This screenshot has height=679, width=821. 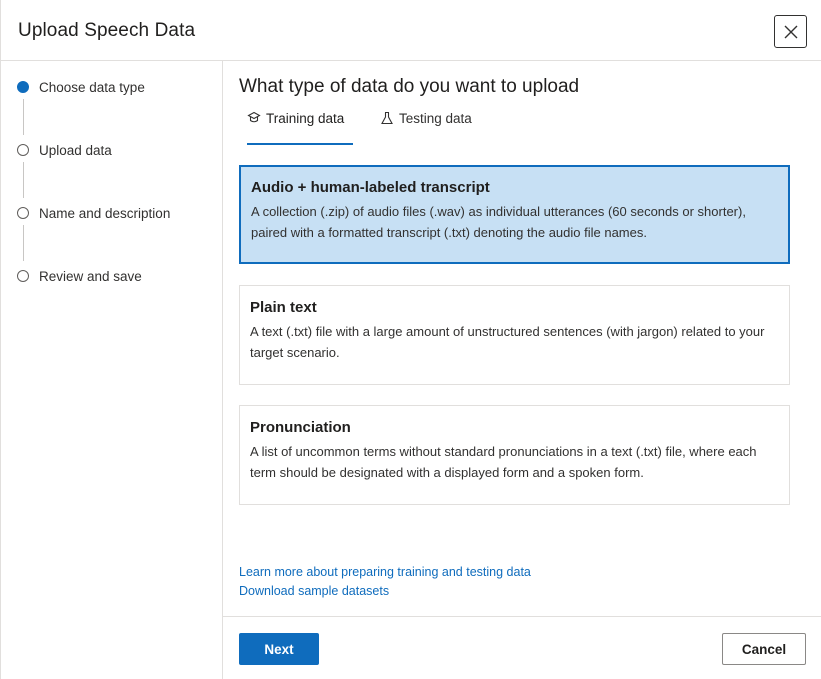 I want to click on page-title: What type of data do you want to upload, so click(x=409, y=86).